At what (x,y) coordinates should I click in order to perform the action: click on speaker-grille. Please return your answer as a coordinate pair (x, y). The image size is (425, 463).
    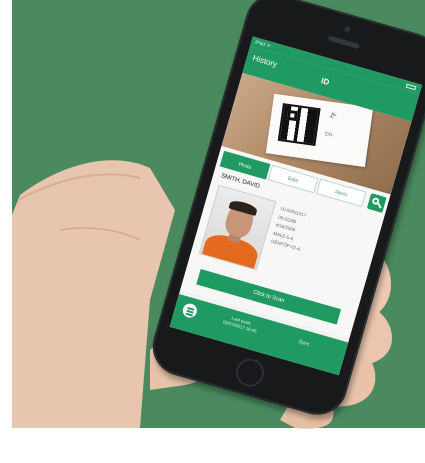
    Looking at the image, I should click on (343, 42).